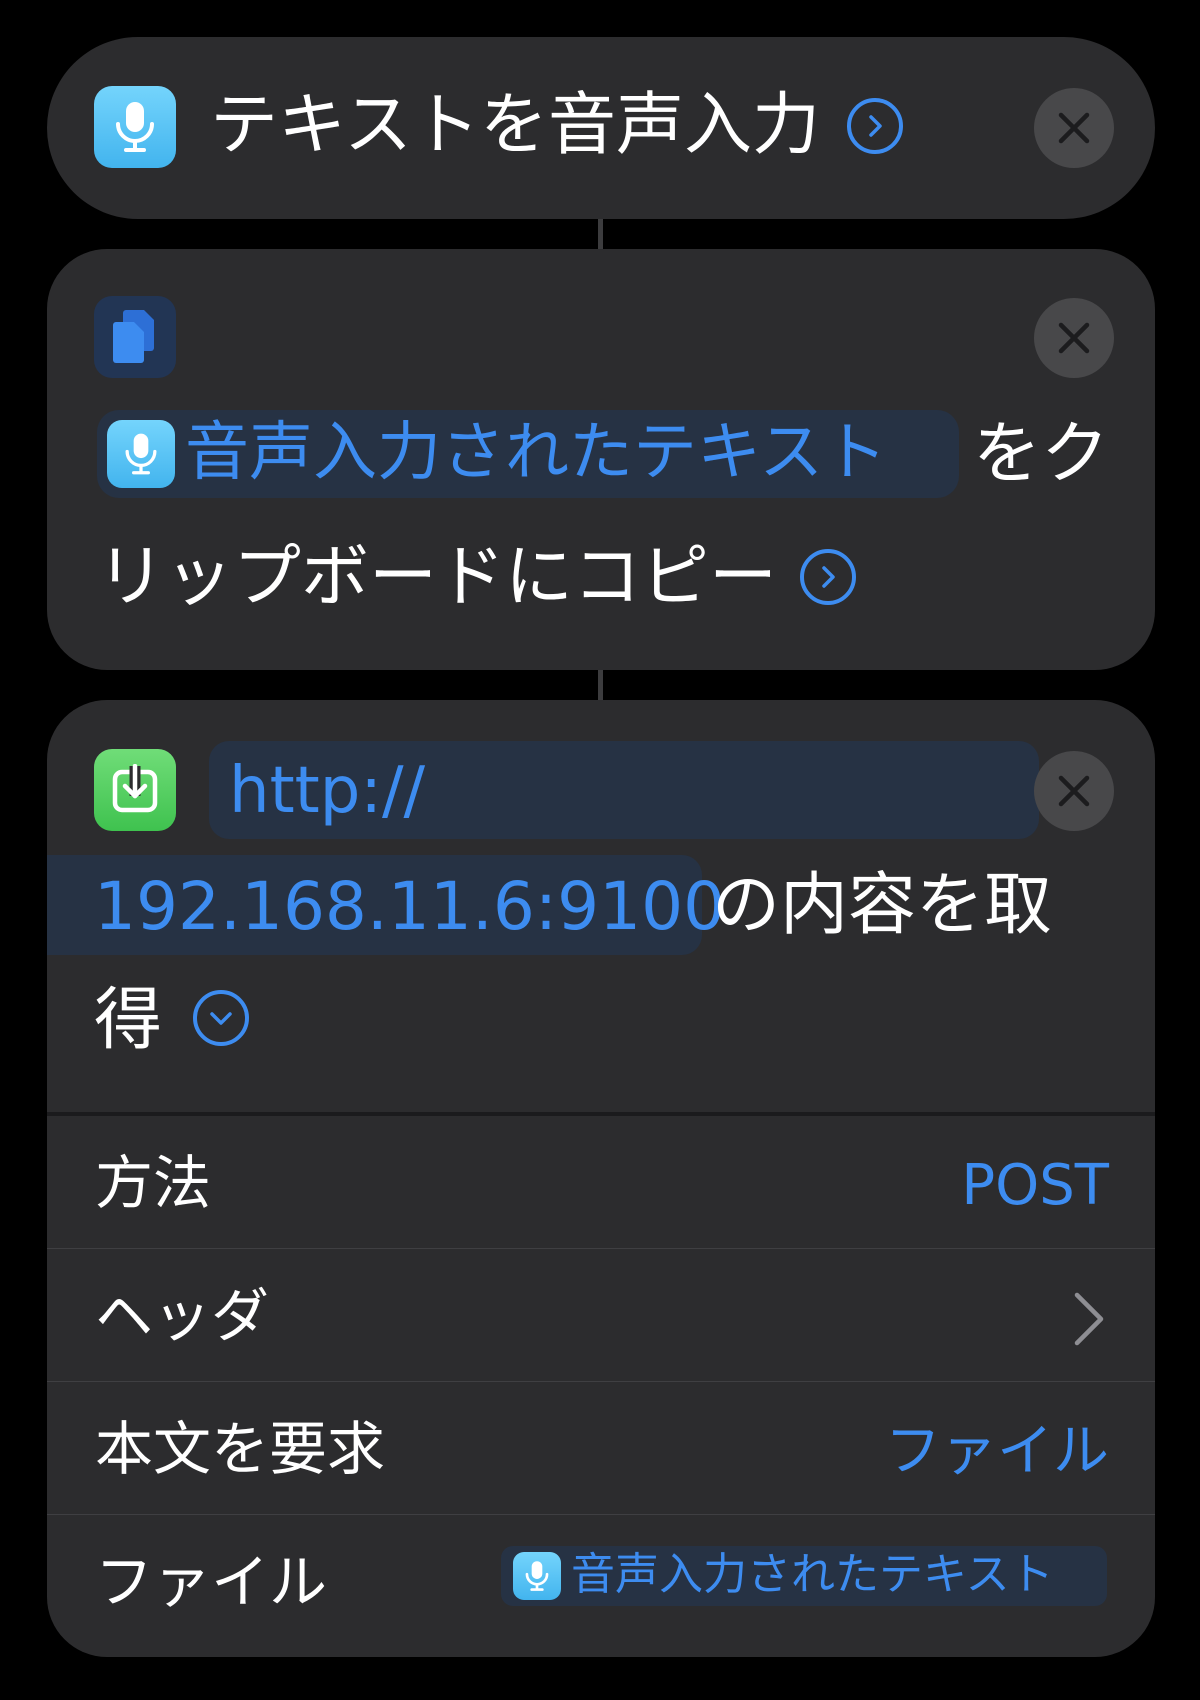 Image resolution: width=1200 pixels, height=1700 pixels. What do you see at coordinates (128, 1020) in the screenshot?
I see `fetch-action-text-cont: 得` at bounding box center [128, 1020].